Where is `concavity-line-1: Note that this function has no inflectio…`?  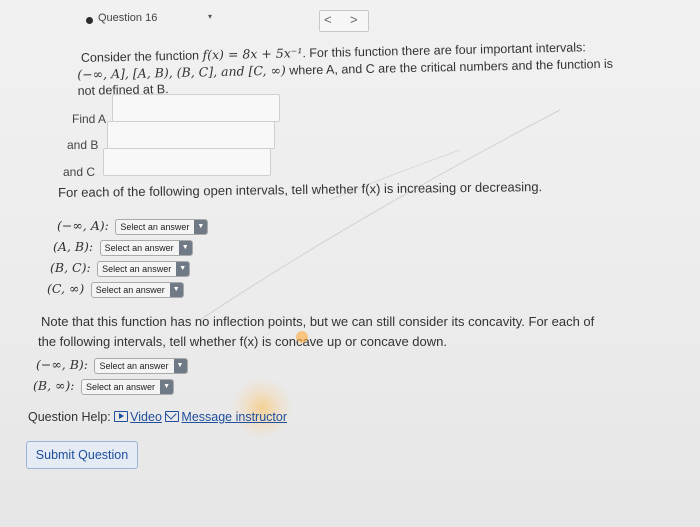 concavity-line-1: Note that this function has no inflectio… is located at coordinates (318, 321).